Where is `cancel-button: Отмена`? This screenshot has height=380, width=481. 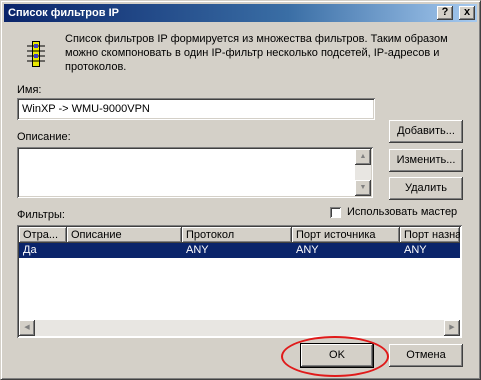
cancel-button: Отмена is located at coordinates (426, 355).